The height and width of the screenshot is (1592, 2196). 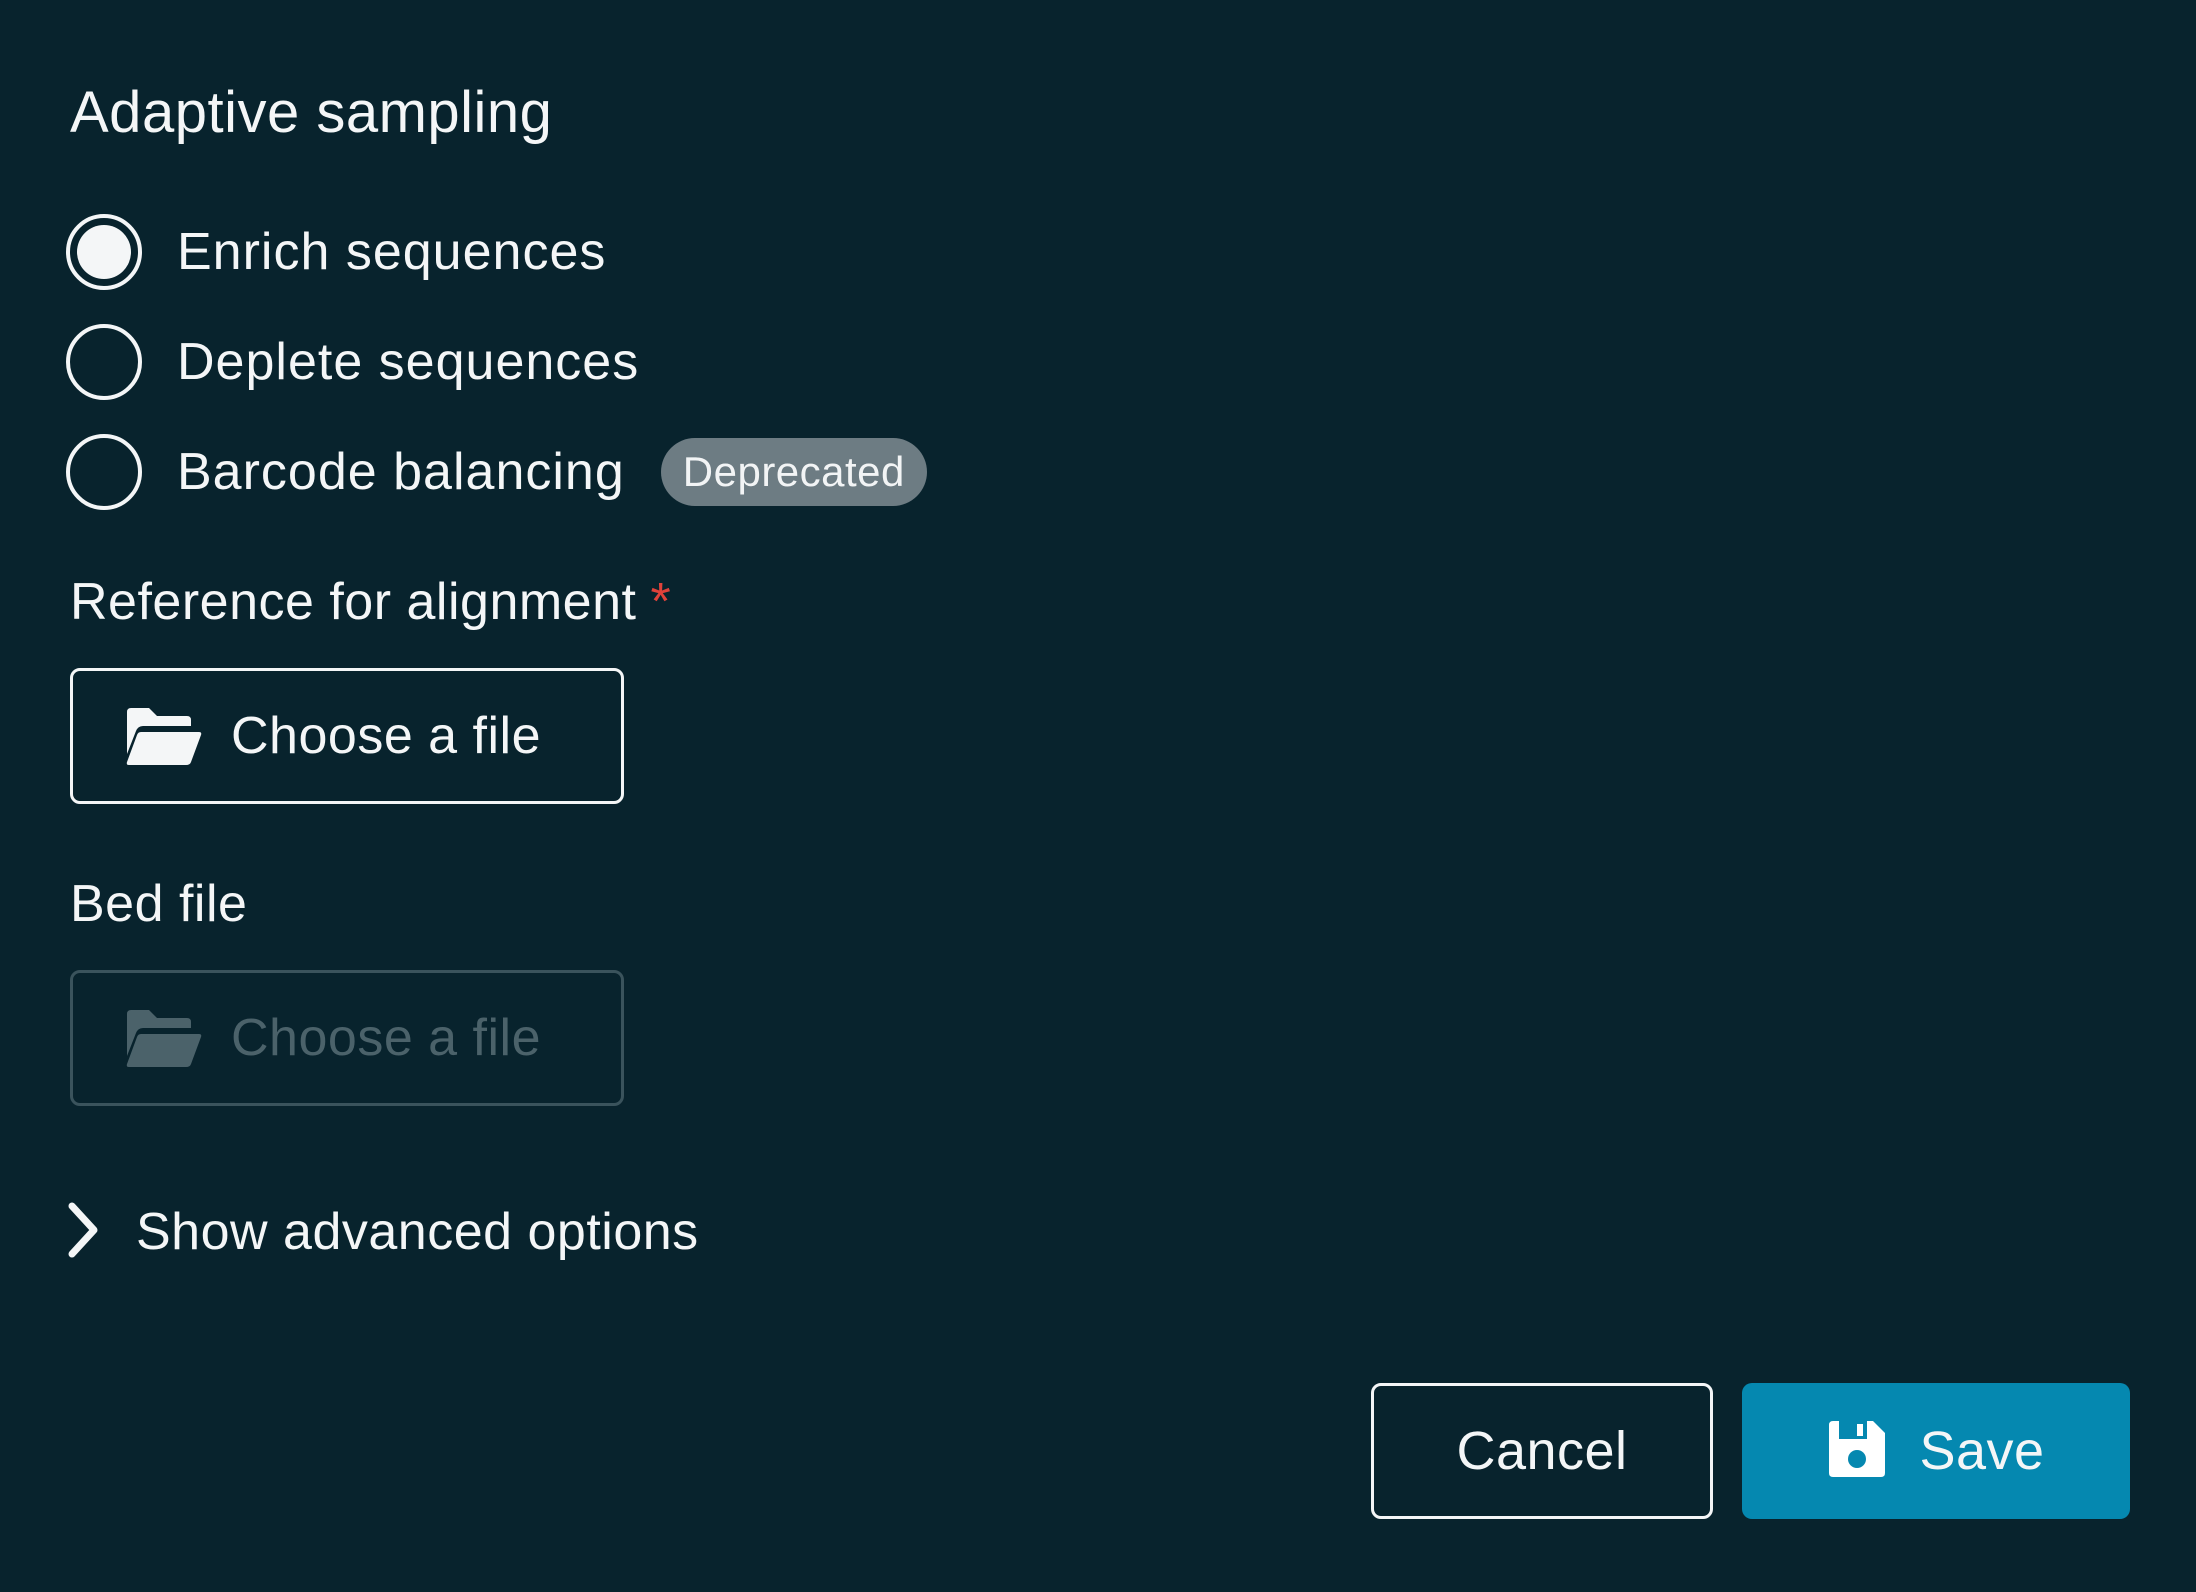 I want to click on radio-deplete-sequences: Deplete sequences, so click(x=352, y=362).